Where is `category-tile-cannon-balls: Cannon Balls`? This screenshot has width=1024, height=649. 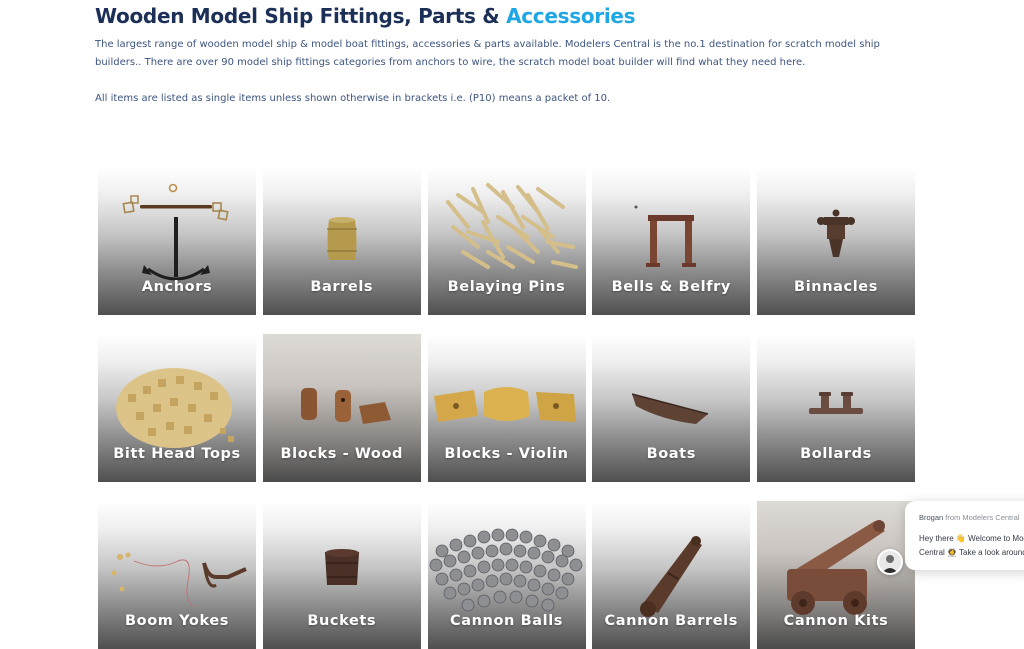
category-tile-cannon-balls: Cannon Balls is located at coordinates (506, 575).